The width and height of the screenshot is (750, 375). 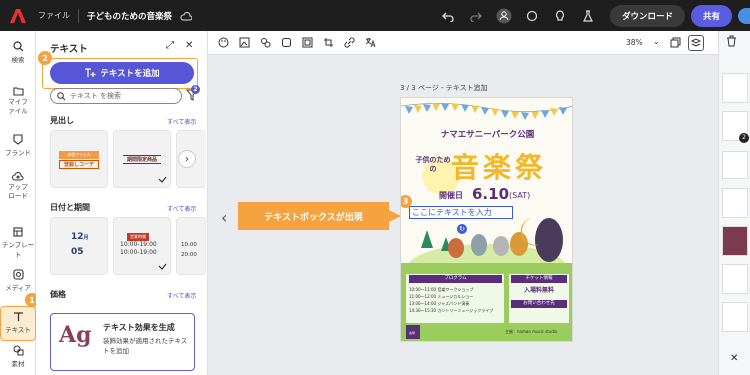 I want to click on translate-icon, so click(x=370, y=43).